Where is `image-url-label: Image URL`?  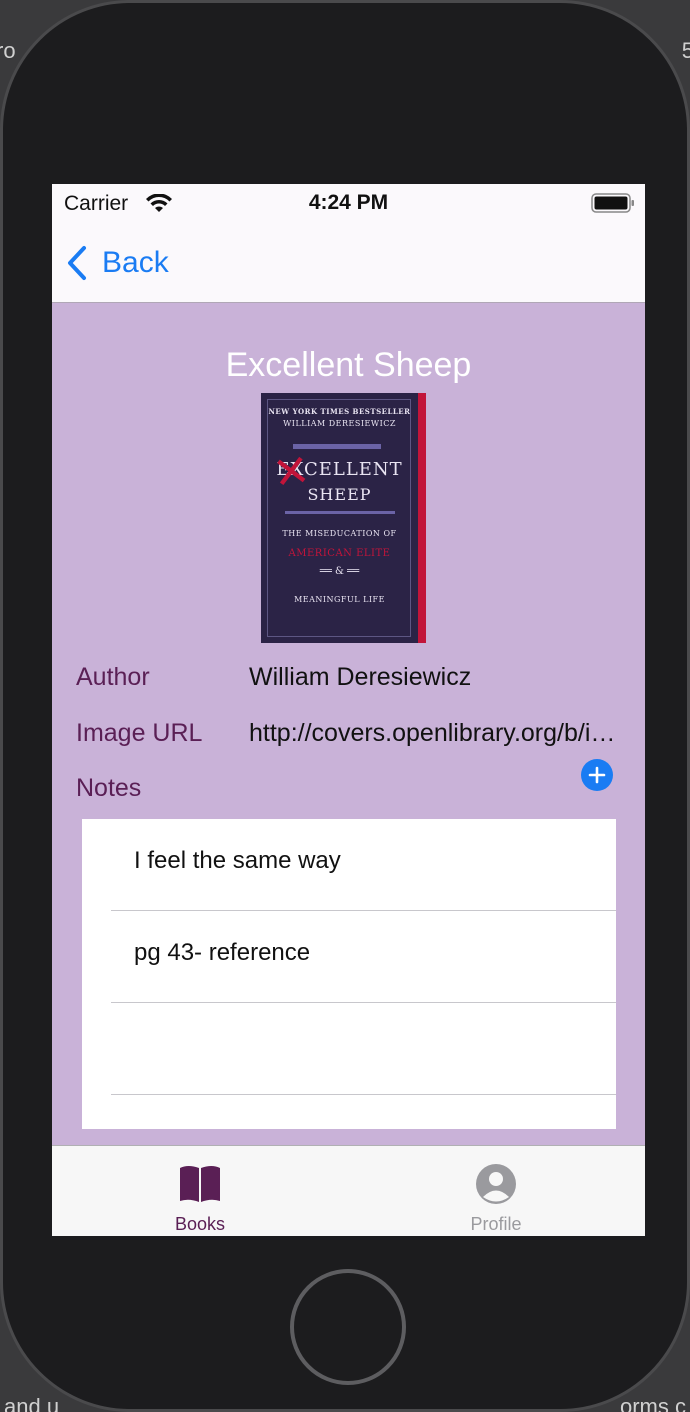 image-url-label: Image URL is located at coordinates (139, 733).